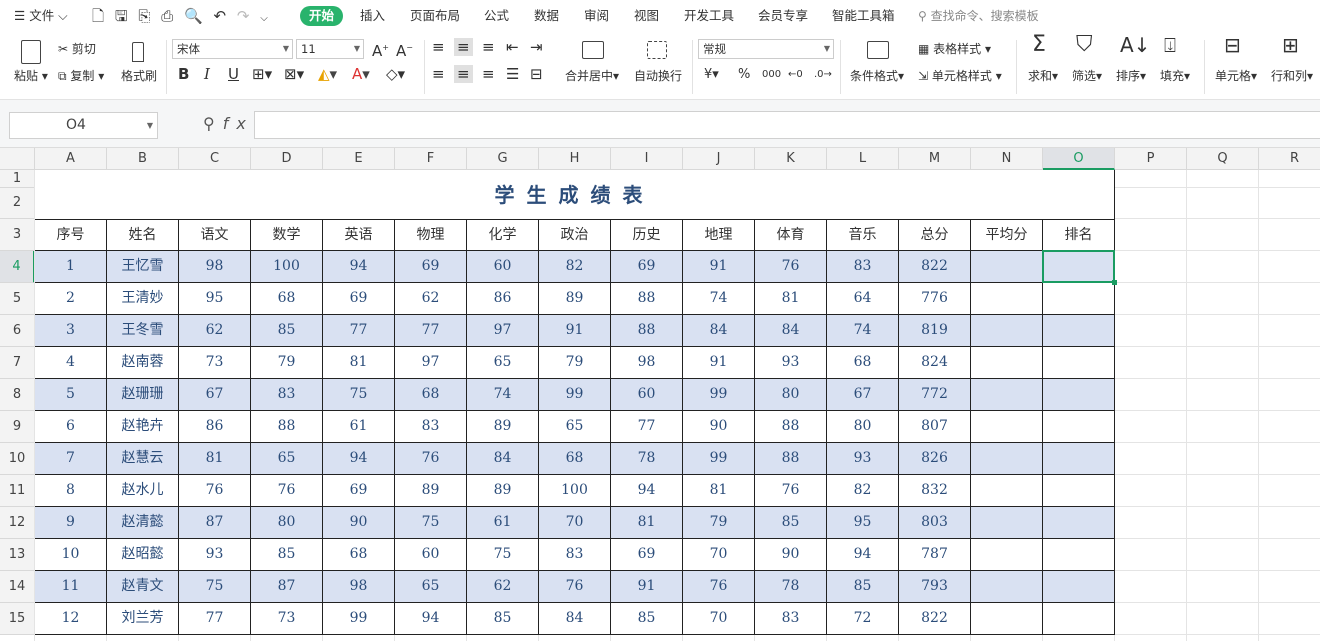  Describe the element at coordinates (17, 619) in the screenshot. I see `row-header-15: 15` at that location.